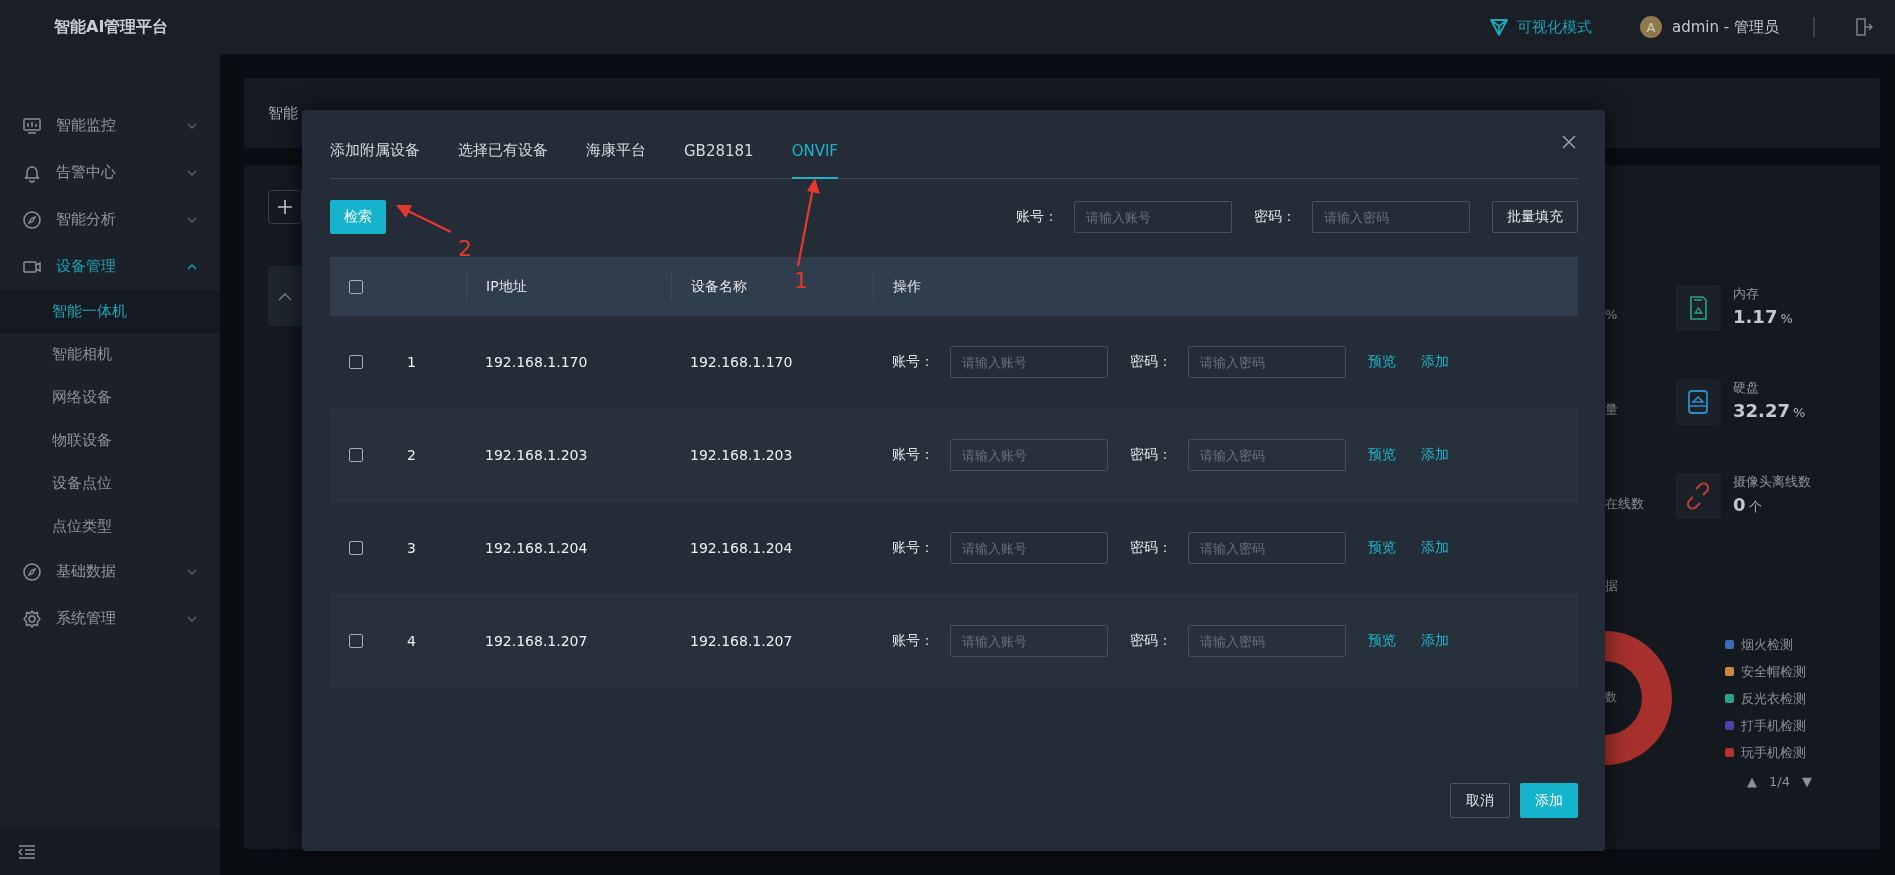 This screenshot has width=1895, height=875. Describe the element at coordinates (110, 571) in the screenshot. I see `sidebar-item: 基础数据` at that location.